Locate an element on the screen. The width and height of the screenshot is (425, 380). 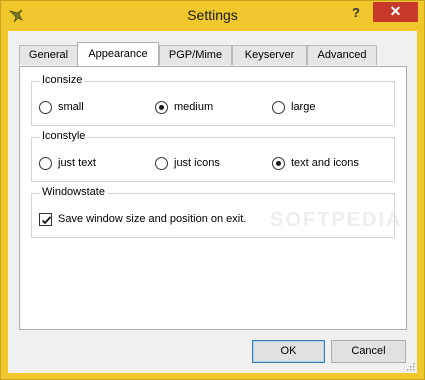
close-button: ✕ is located at coordinates (395, 12).